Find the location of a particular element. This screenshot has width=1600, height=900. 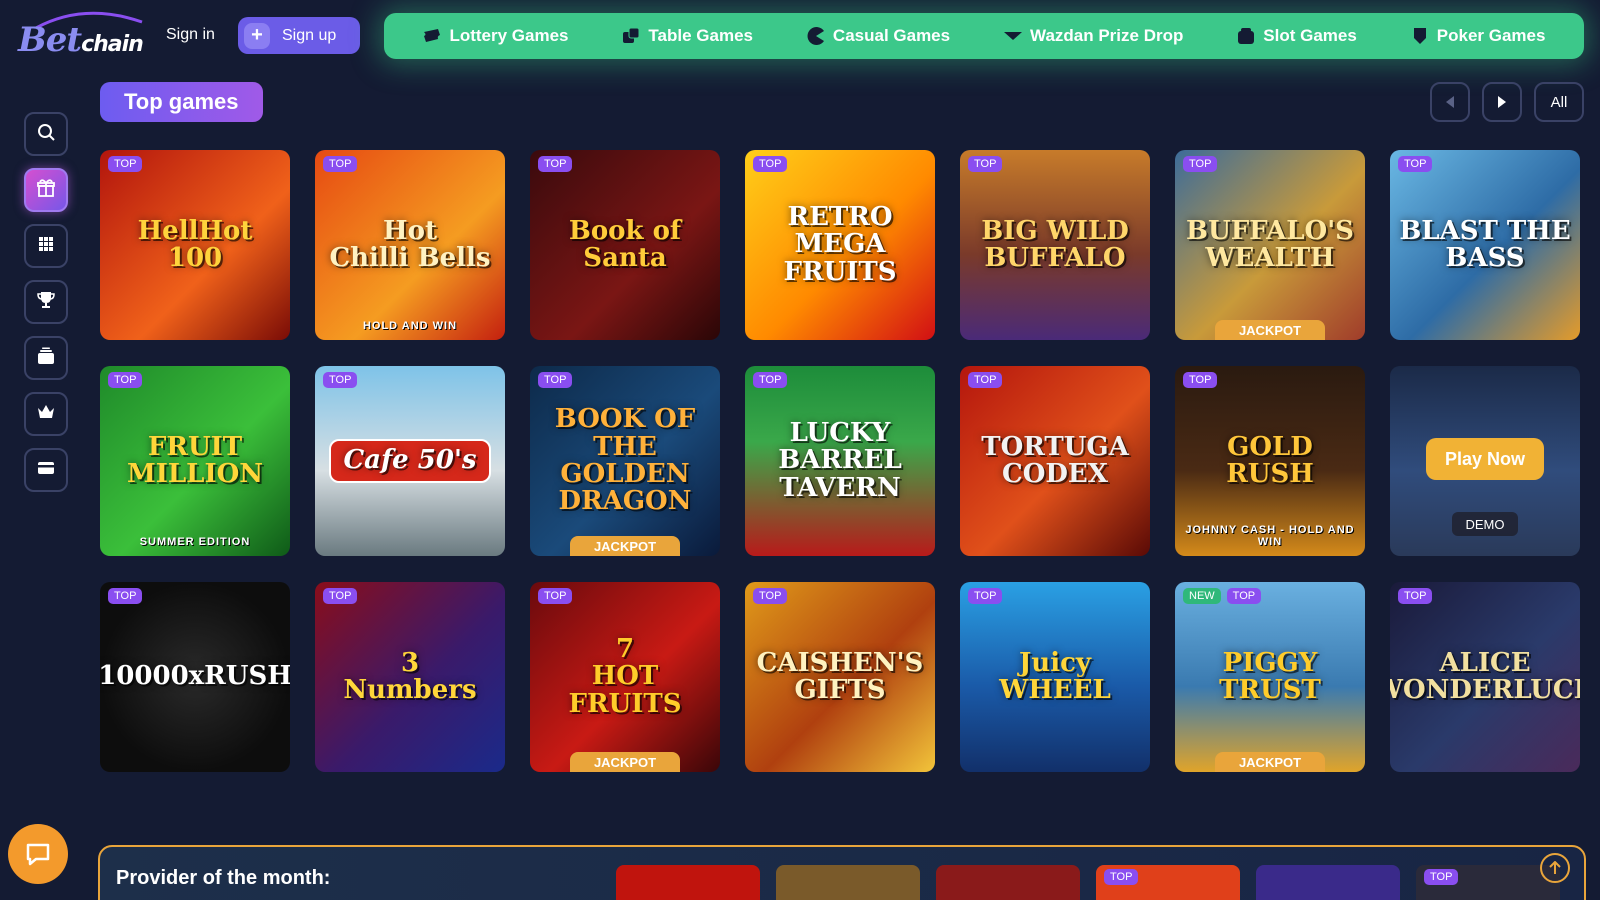

cards-stack-icon is located at coordinates (46, 358).